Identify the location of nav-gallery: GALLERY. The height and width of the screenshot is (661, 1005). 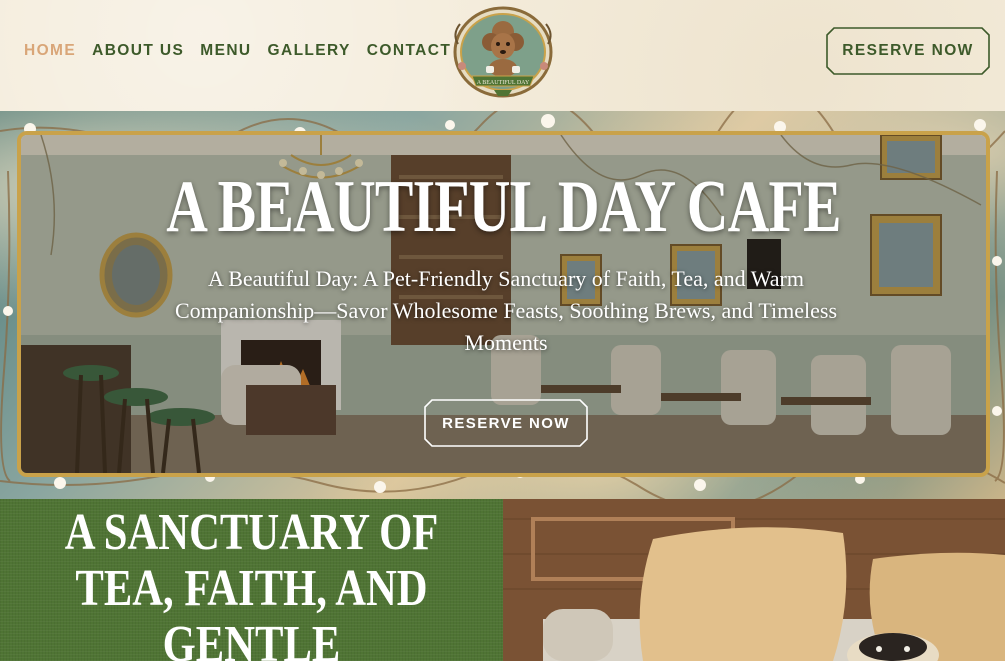
(309, 51).